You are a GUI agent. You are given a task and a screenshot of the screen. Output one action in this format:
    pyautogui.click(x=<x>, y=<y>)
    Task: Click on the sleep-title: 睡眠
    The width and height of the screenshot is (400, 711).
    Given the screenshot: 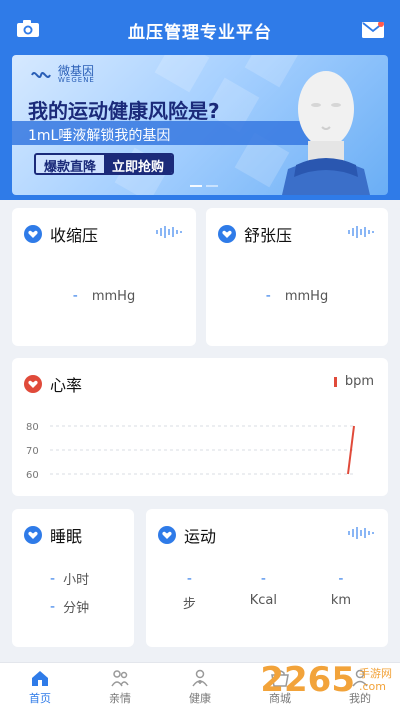 What is the action you would take?
    pyautogui.click(x=66, y=536)
    